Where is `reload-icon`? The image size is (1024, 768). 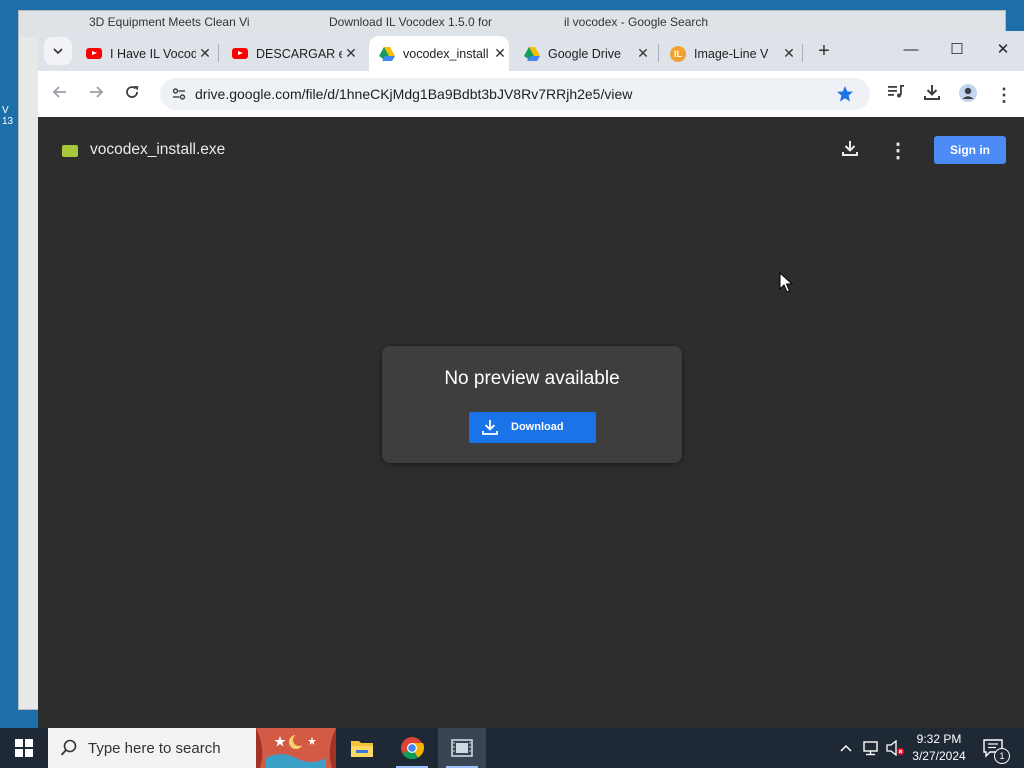
reload-icon is located at coordinates (132, 92).